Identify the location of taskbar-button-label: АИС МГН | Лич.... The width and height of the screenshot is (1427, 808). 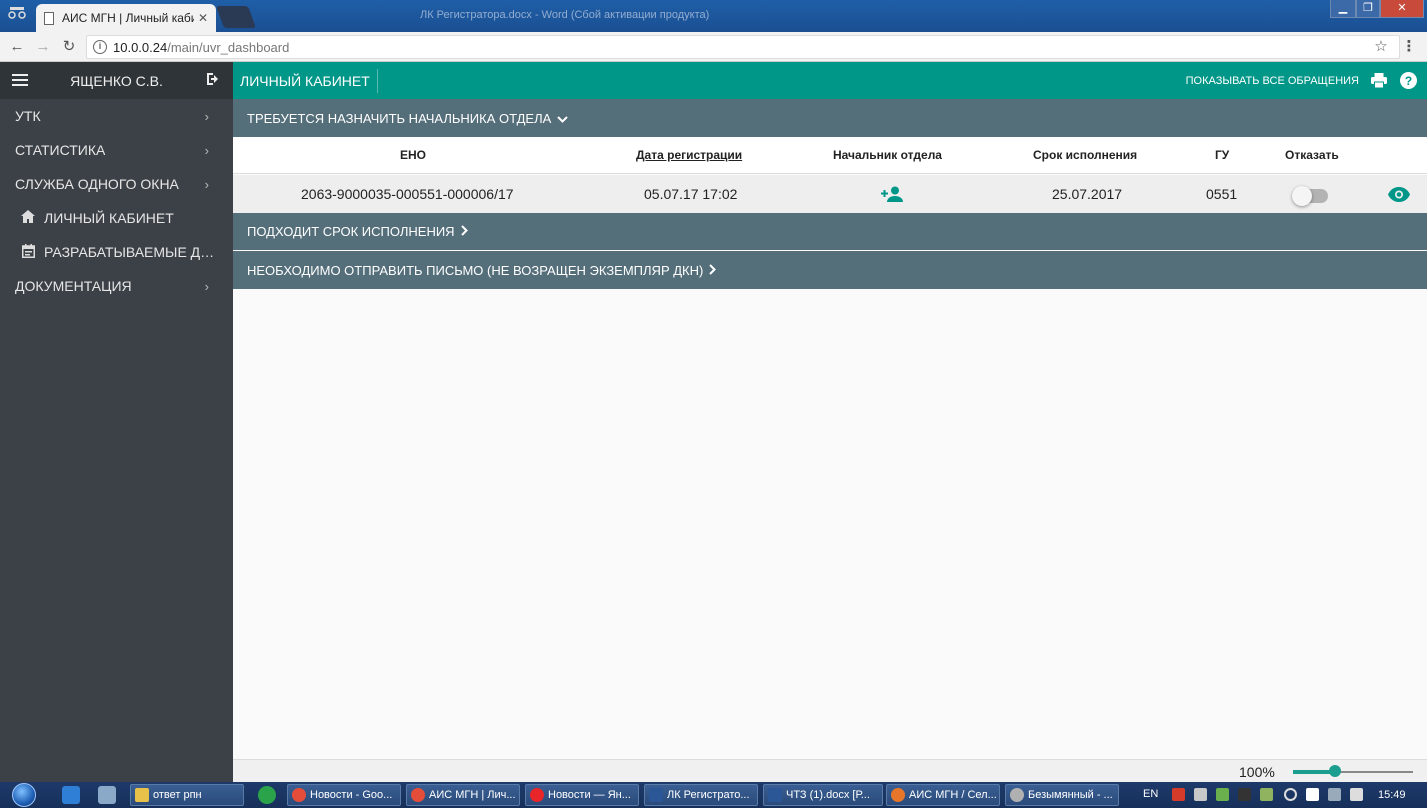
(472, 795).